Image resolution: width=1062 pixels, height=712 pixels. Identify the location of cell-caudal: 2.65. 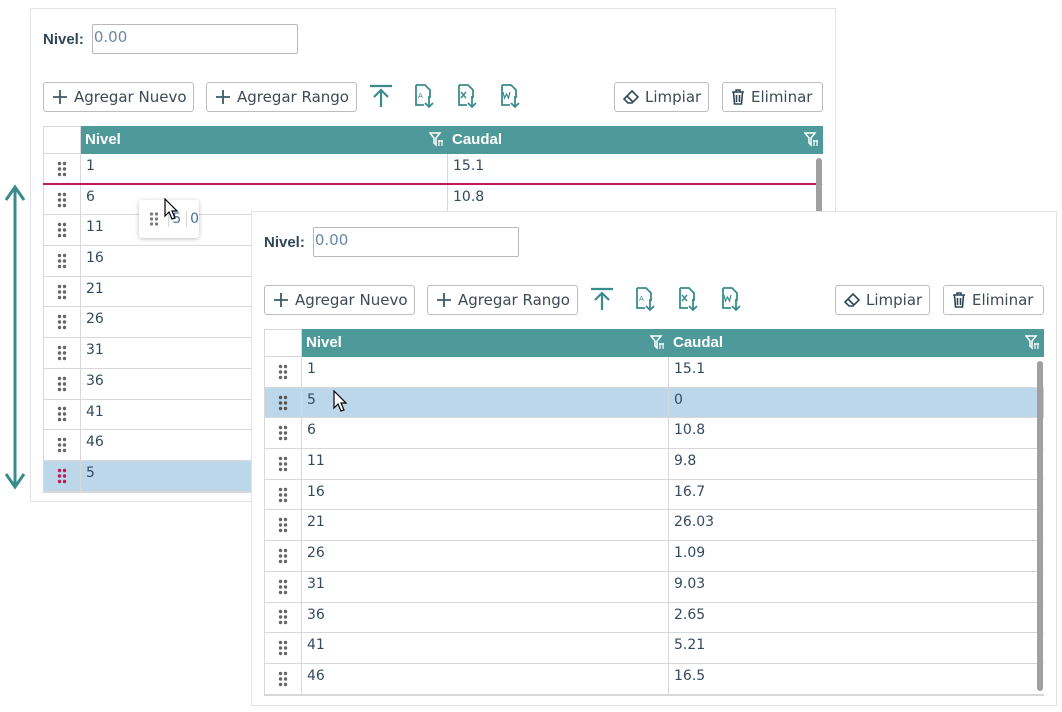
(852, 618).